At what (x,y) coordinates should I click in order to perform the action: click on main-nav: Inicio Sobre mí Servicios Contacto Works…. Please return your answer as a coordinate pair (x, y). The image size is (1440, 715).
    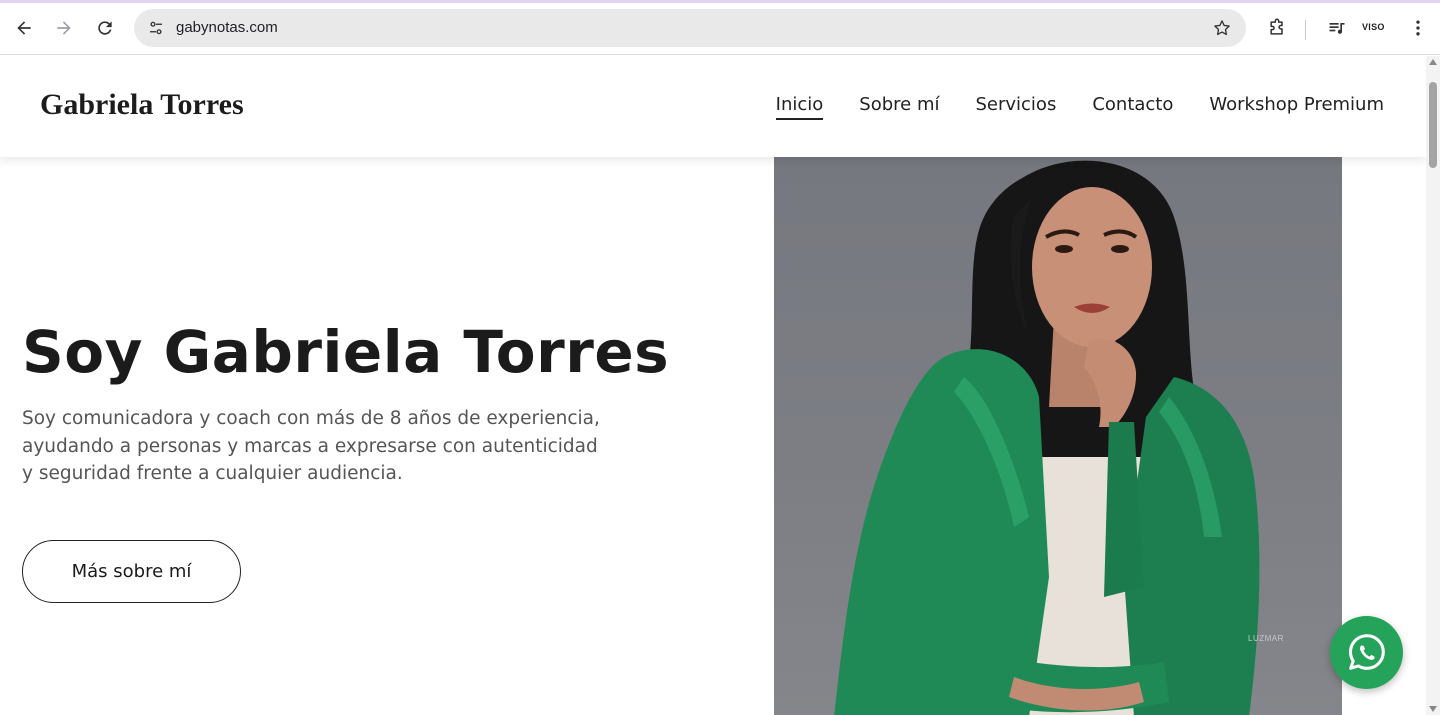
    Looking at the image, I should click on (1079, 107).